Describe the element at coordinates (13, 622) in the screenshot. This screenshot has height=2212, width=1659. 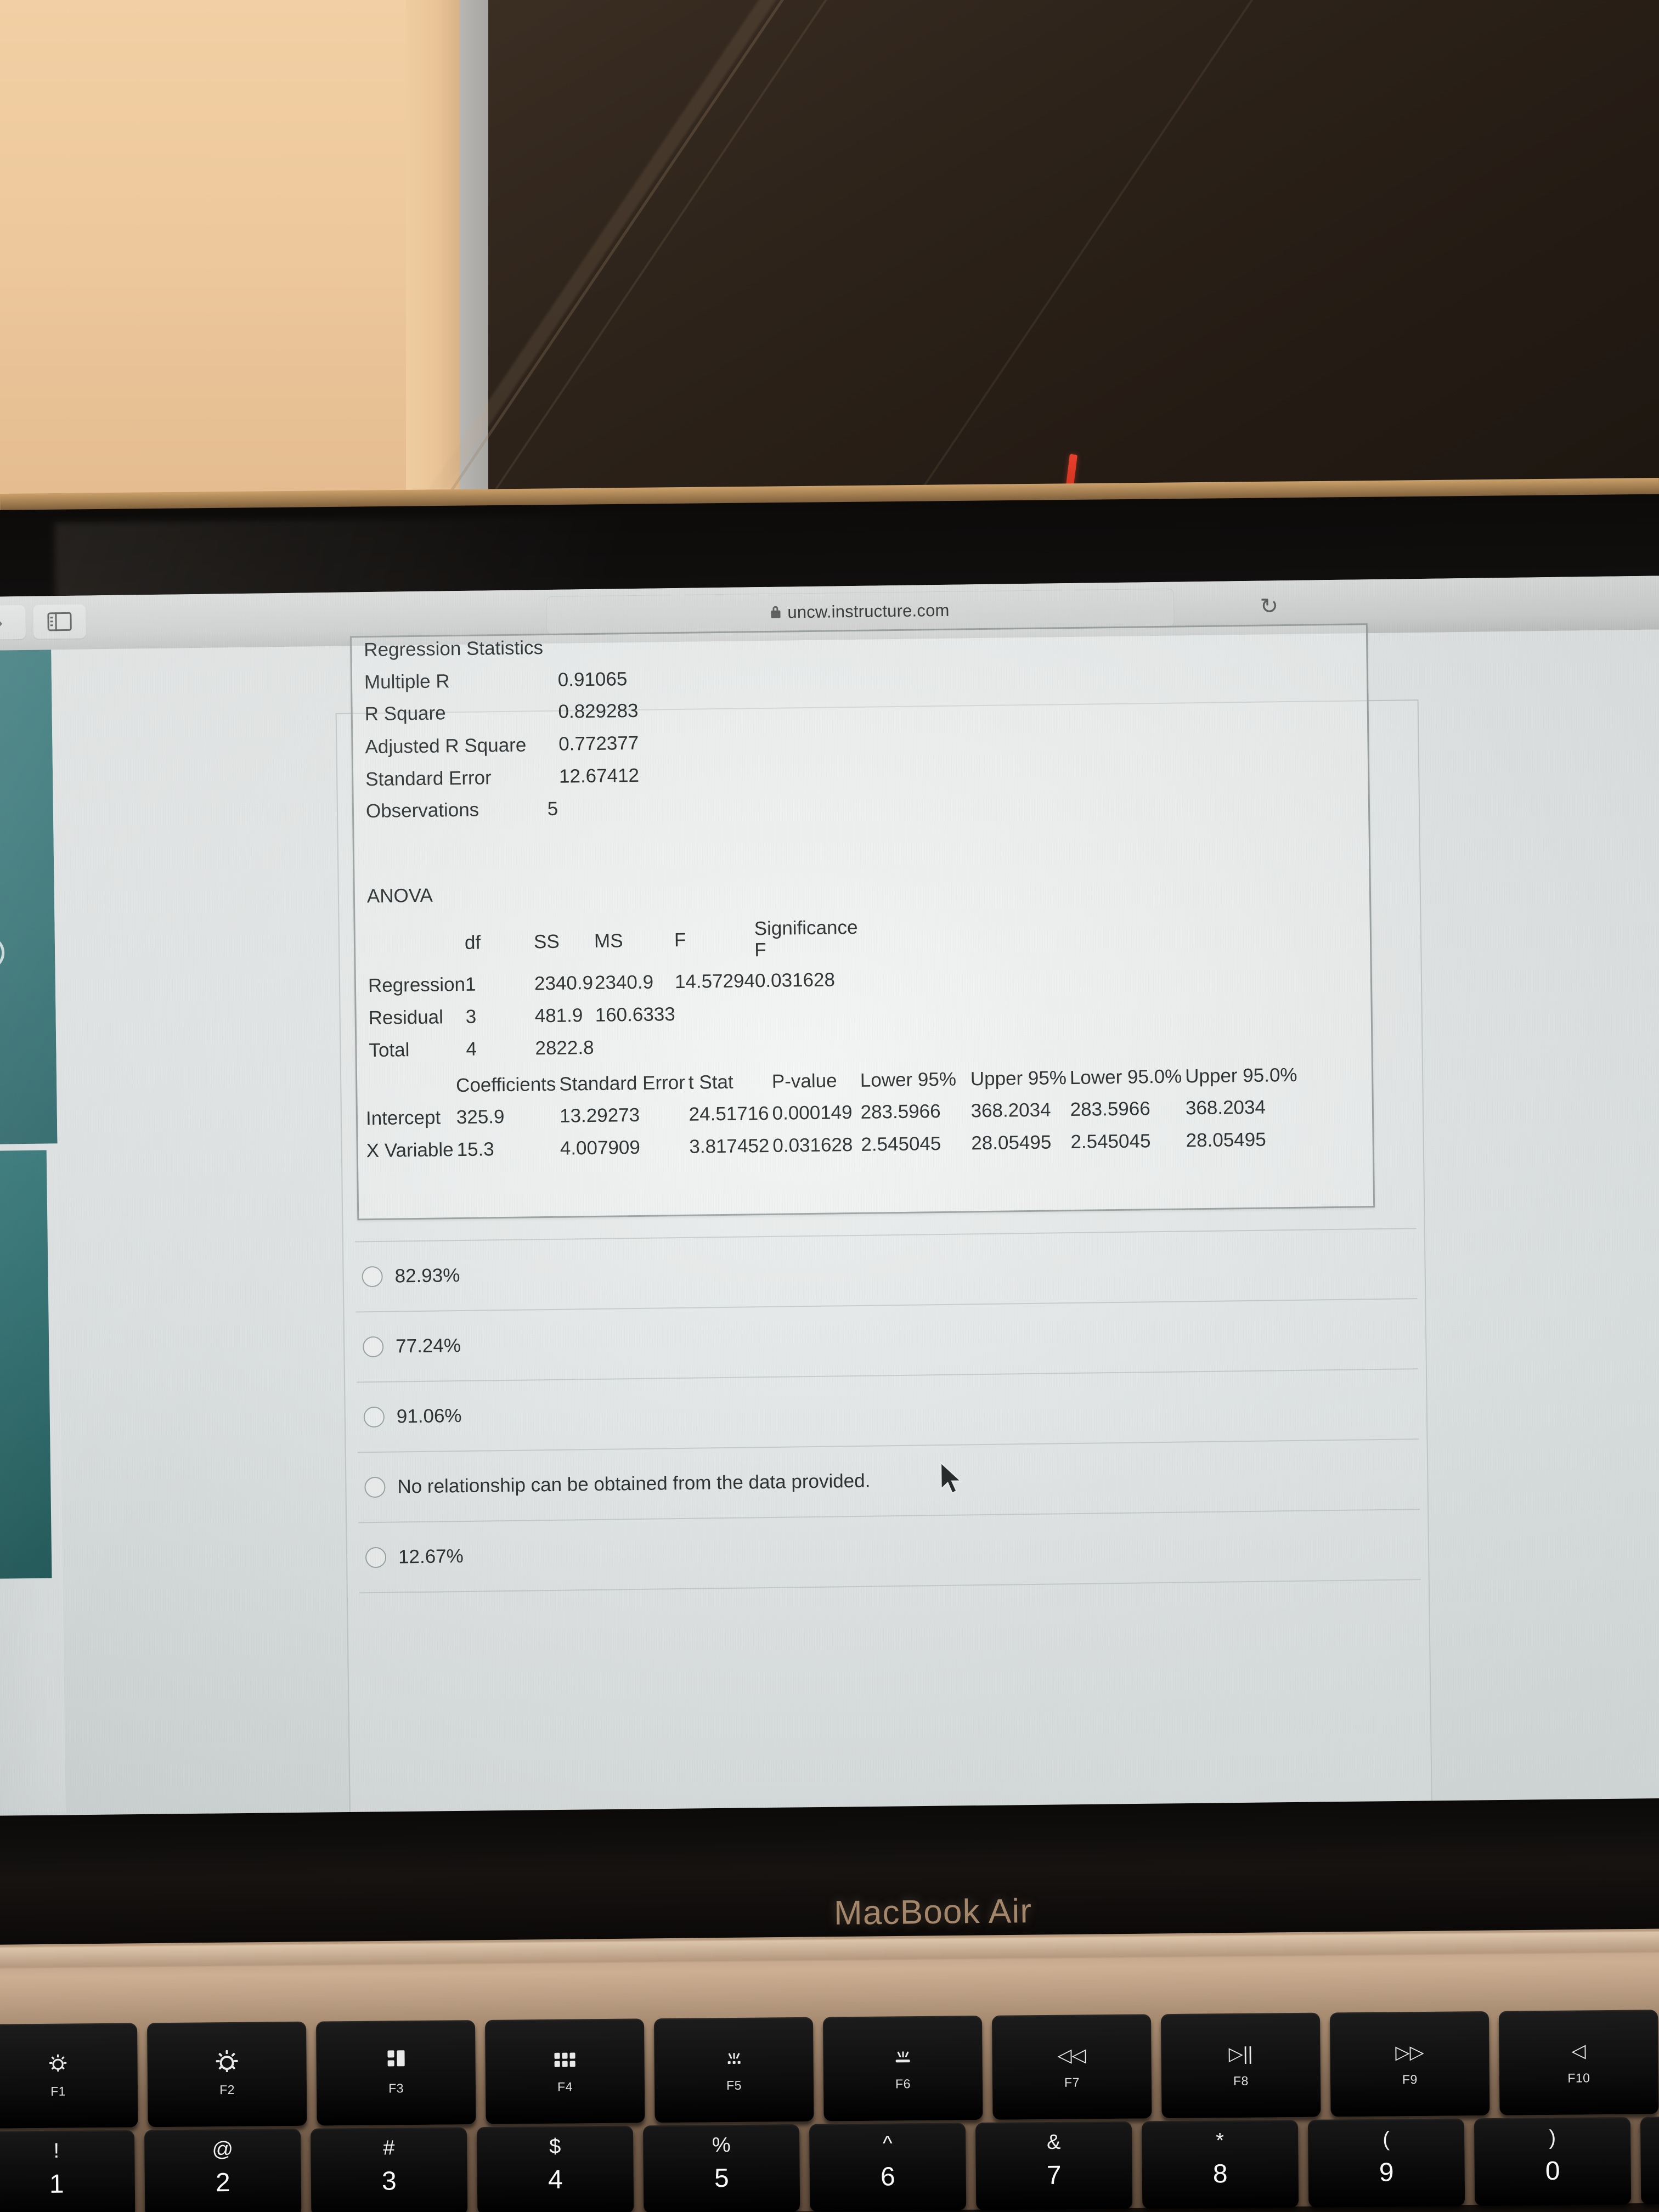
I see `browser-forward-button: ›` at that location.